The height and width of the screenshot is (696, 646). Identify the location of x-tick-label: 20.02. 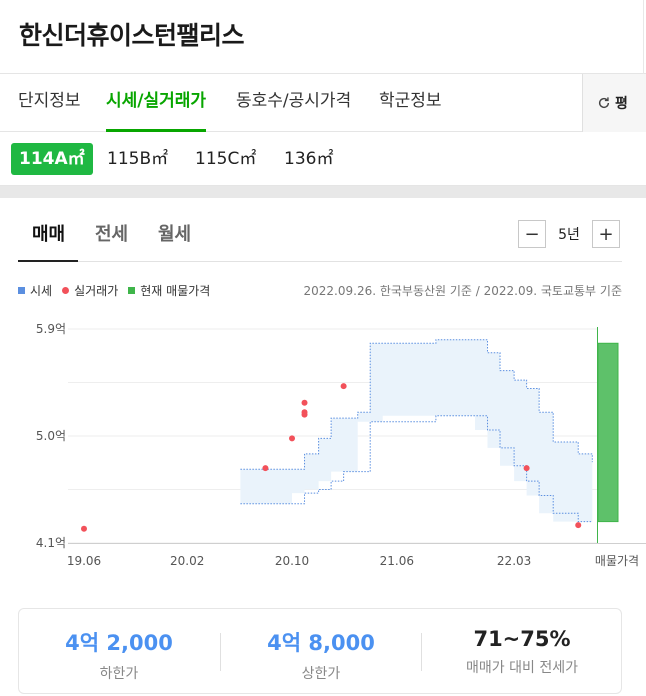
(187, 561).